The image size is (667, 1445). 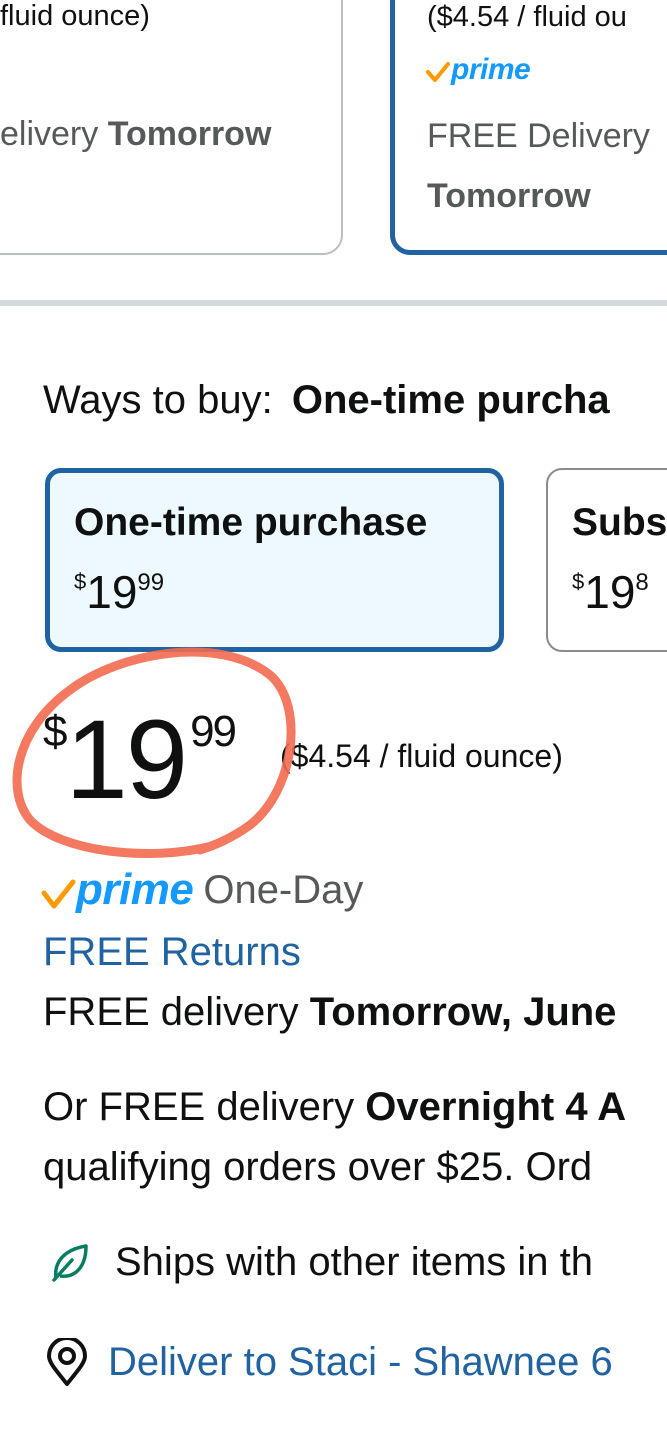 What do you see at coordinates (527, 17) in the screenshot?
I see `unit-price-text: ($4.54 / fluid ou` at bounding box center [527, 17].